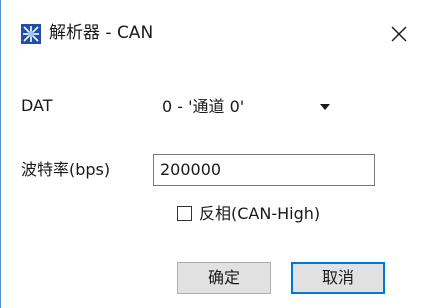  Describe the element at coordinates (184, 213) in the screenshot. I see `invert-checkbox` at that location.